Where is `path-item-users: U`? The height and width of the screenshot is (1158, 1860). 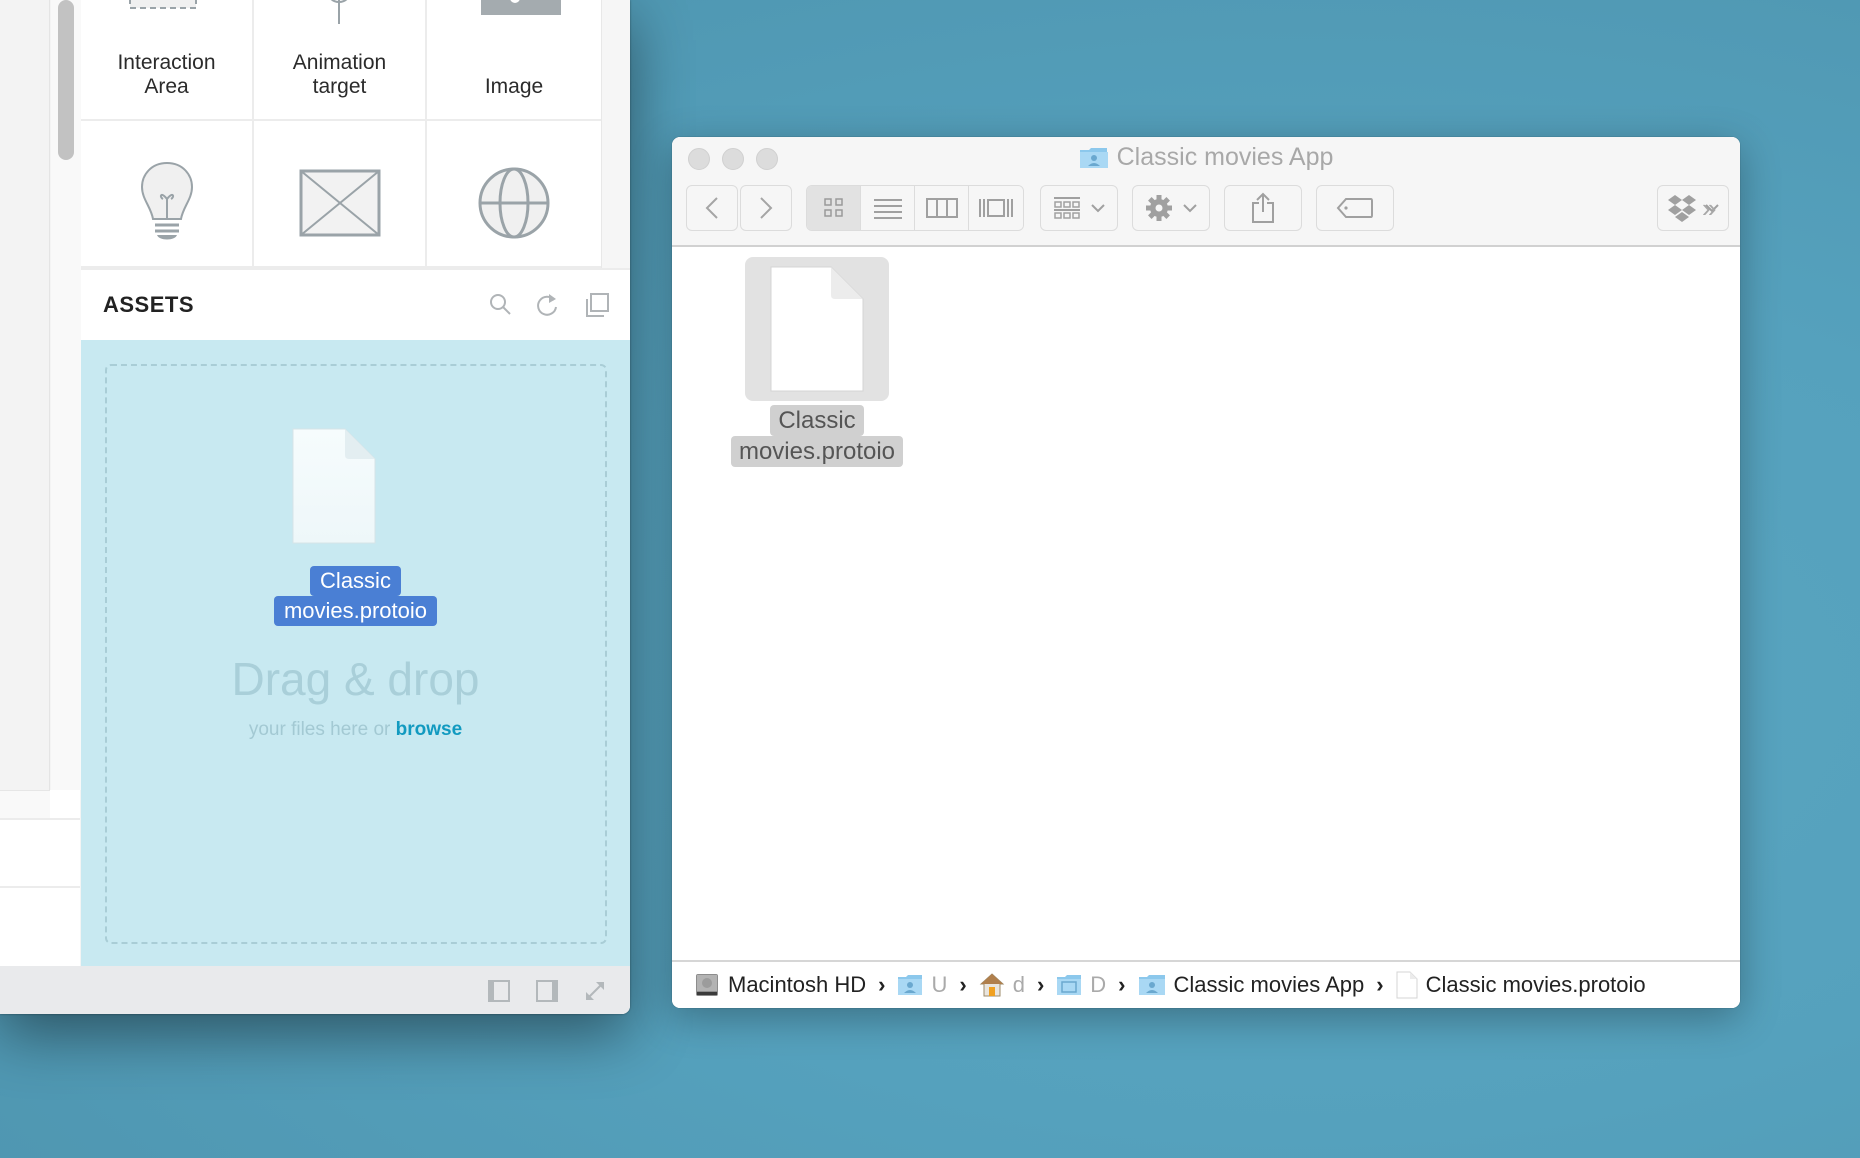
path-item-users: U is located at coordinates (922, 985).